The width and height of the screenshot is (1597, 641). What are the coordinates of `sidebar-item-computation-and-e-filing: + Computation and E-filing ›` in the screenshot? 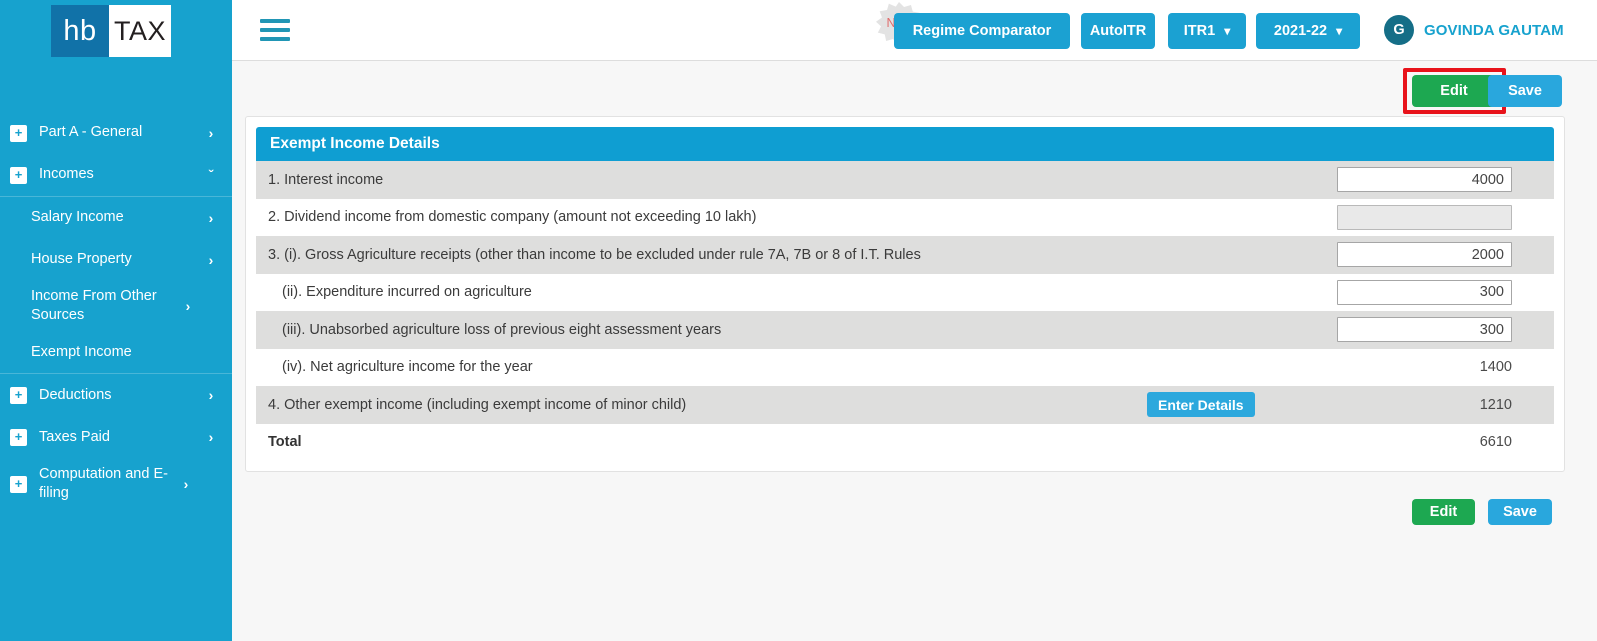 It's located at (116, 484).